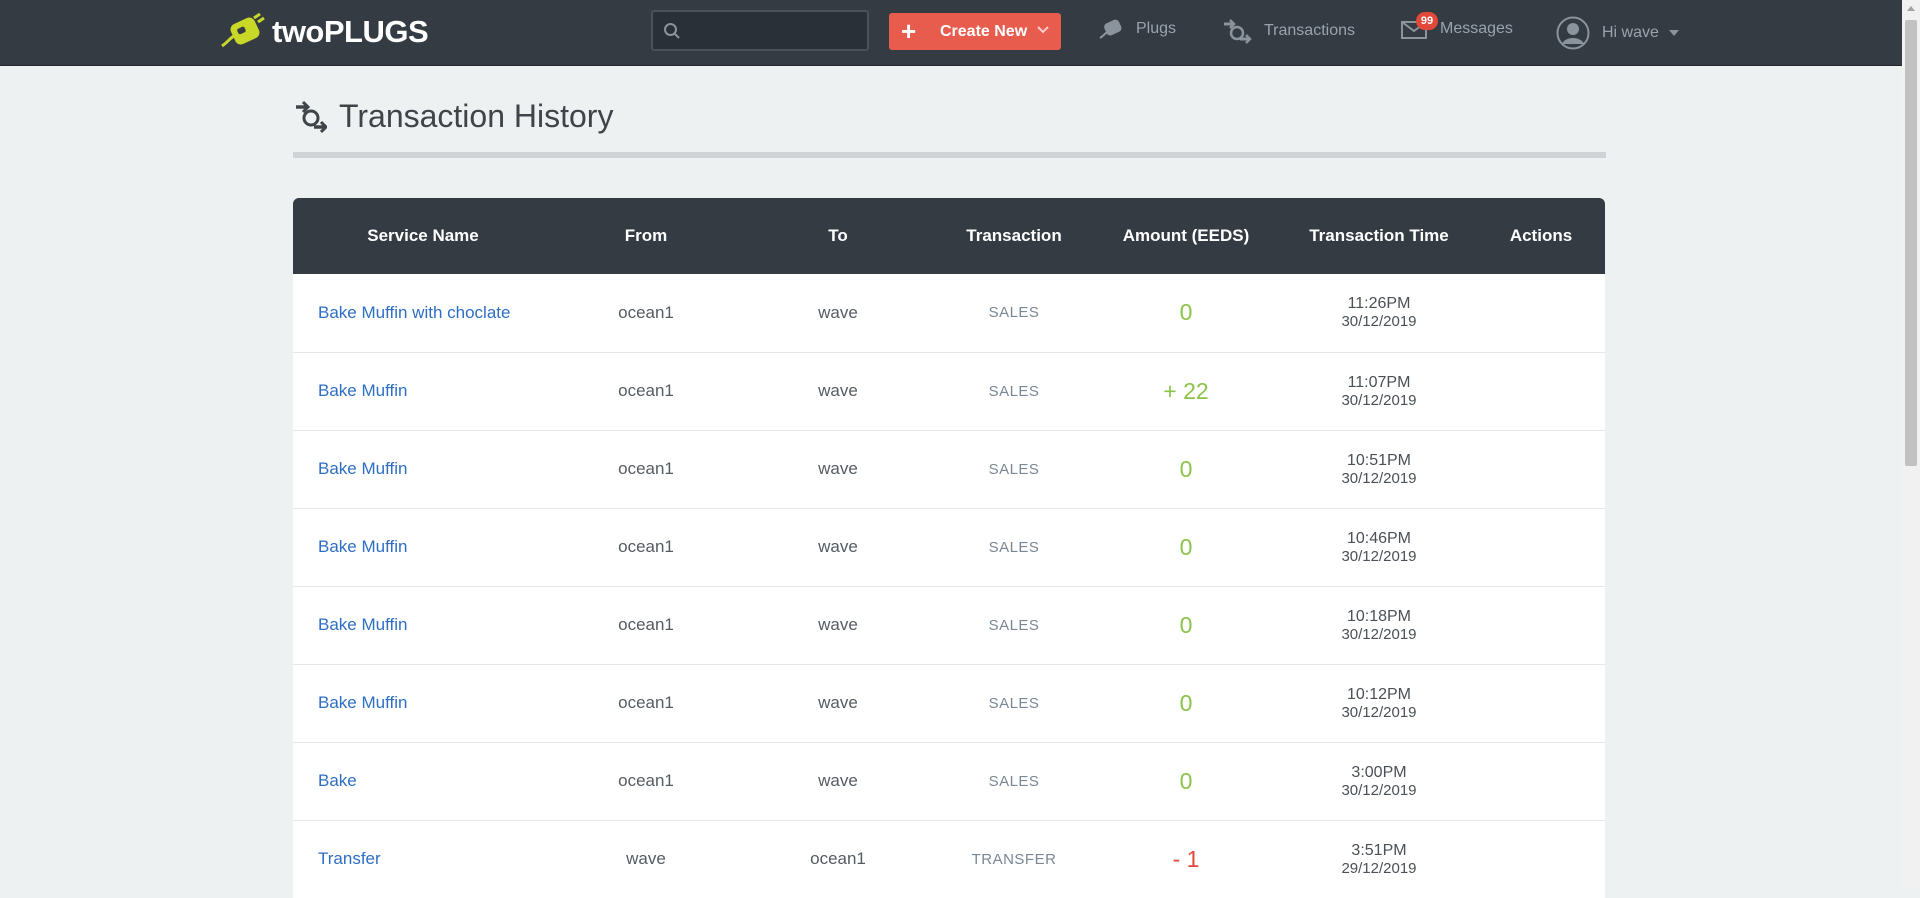 The width and height of the screenshot is (1920, 898). I want to click on transaction-date: 29/12/2019, so click(1379, 868).